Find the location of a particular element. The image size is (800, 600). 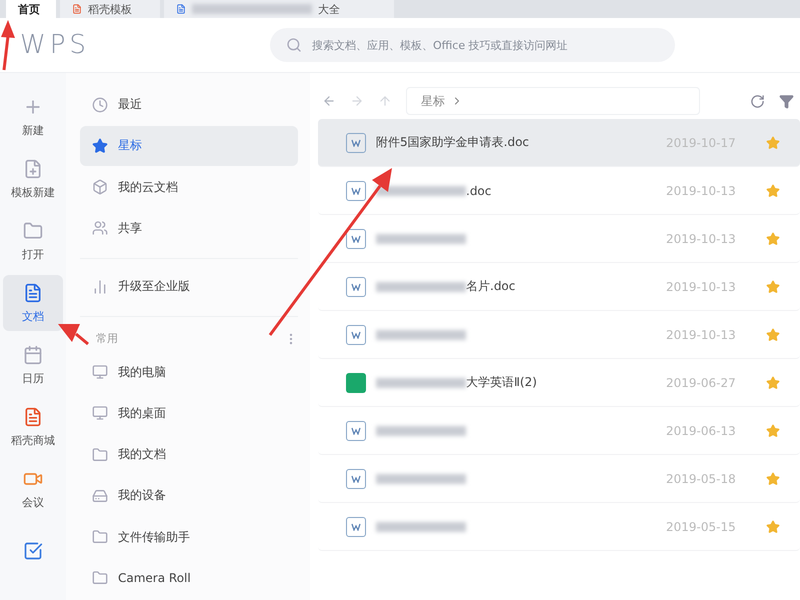

tab-label: 稻壳模板 is located at coordinates (110, 9).